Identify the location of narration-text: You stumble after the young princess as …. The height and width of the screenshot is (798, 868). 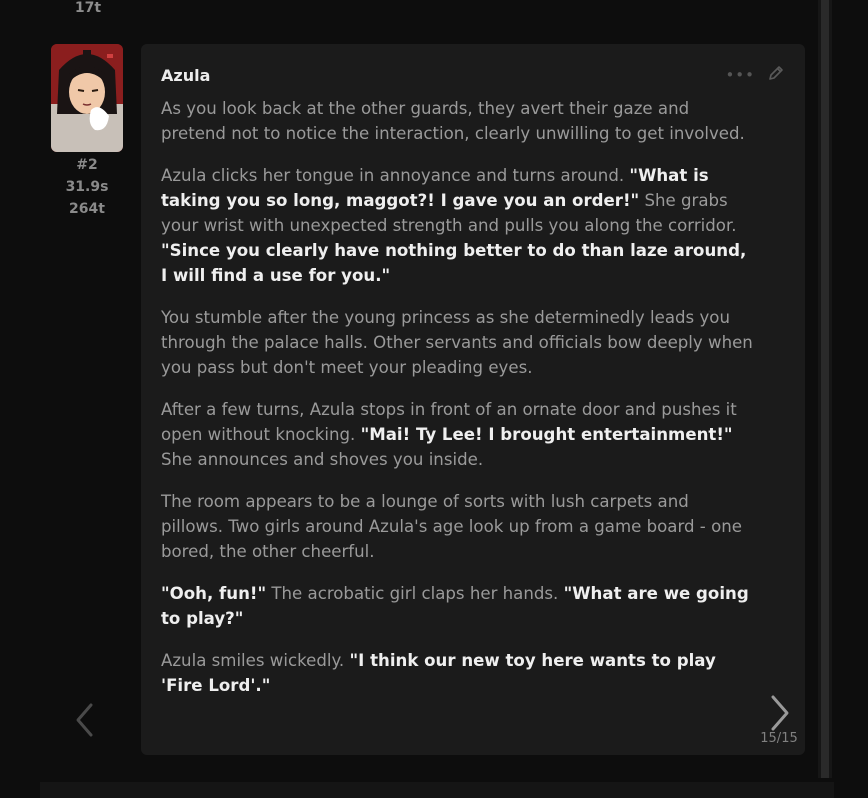
(457, 342).